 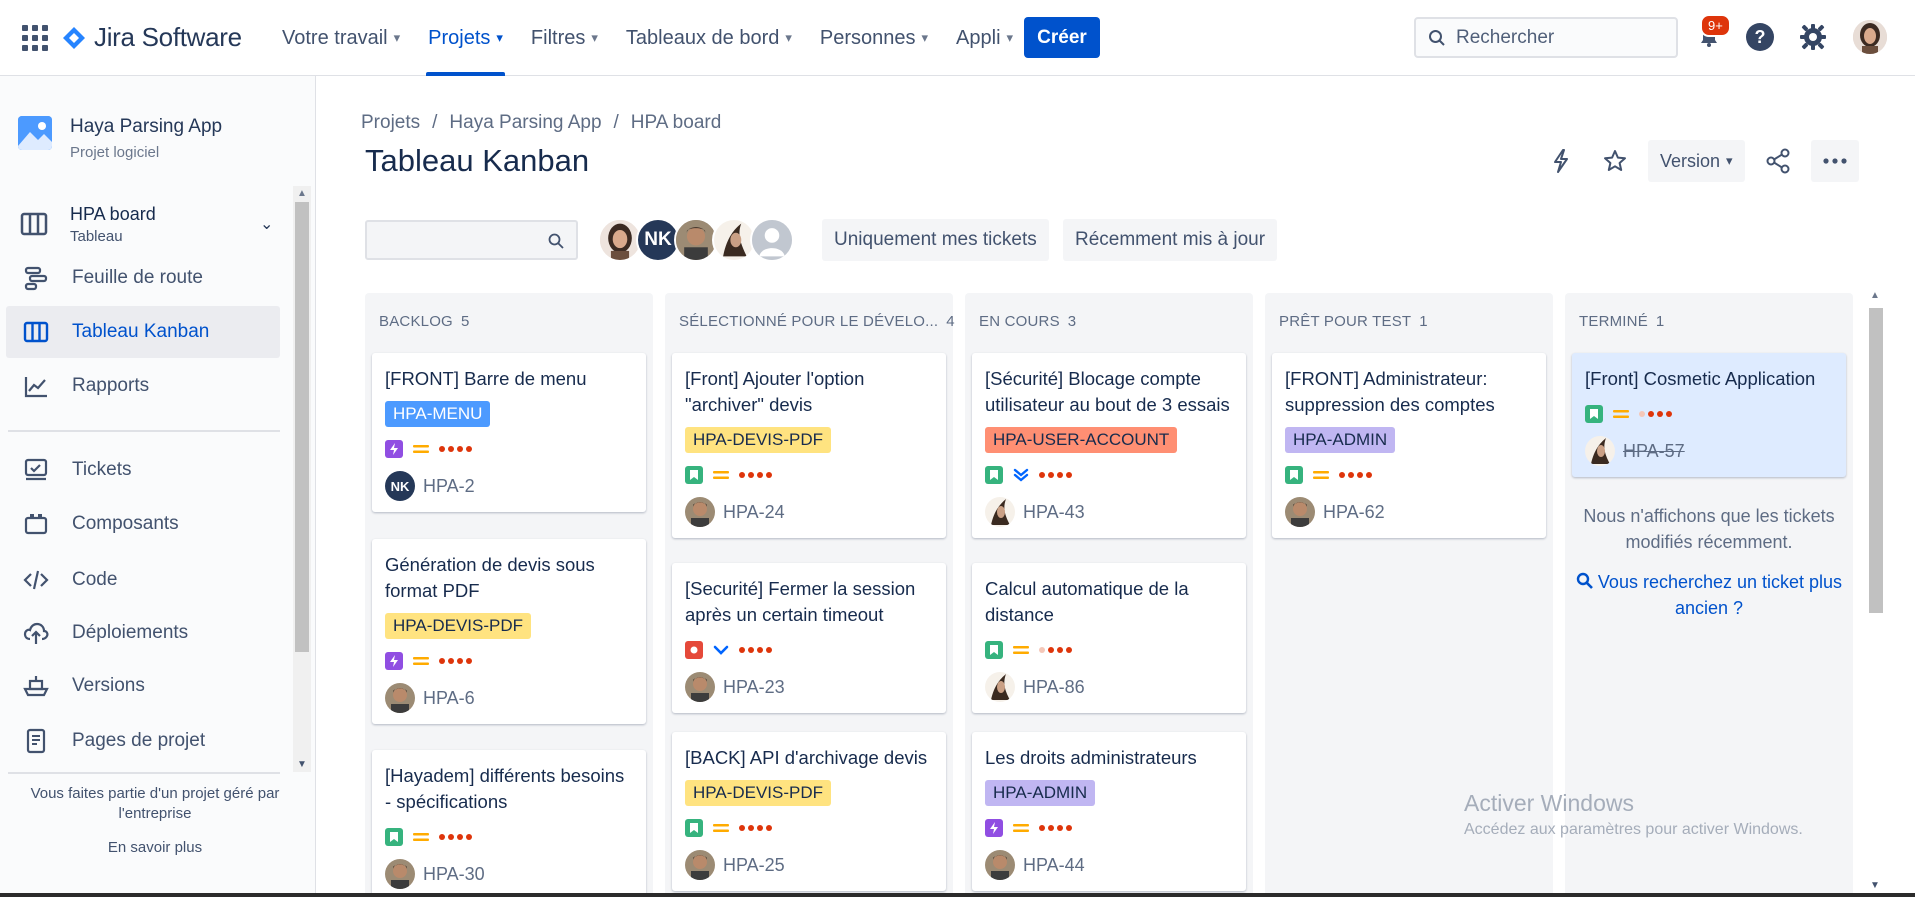 What do you see at coordinates (143, 278) in the screenshot?
I see `sidebar-item-roadmap: Feuille de route` at bounding box center [143, 278].